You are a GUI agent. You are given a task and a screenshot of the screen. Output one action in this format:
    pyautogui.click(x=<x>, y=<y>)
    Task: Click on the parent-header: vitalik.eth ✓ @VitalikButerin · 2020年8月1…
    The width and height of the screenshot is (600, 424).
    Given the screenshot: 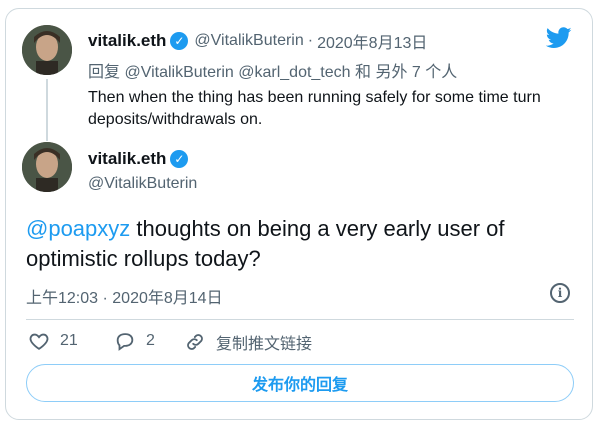 What is the action you would take?
    pyautogui.click(x=257, y=41)
    